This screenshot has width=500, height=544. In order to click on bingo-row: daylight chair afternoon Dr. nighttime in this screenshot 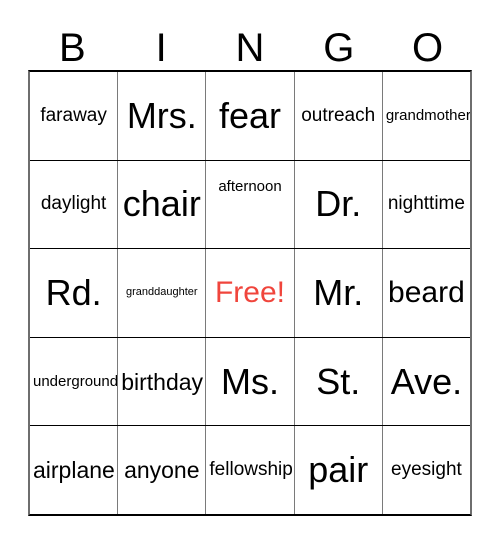, I will do `click(250, 205)`.